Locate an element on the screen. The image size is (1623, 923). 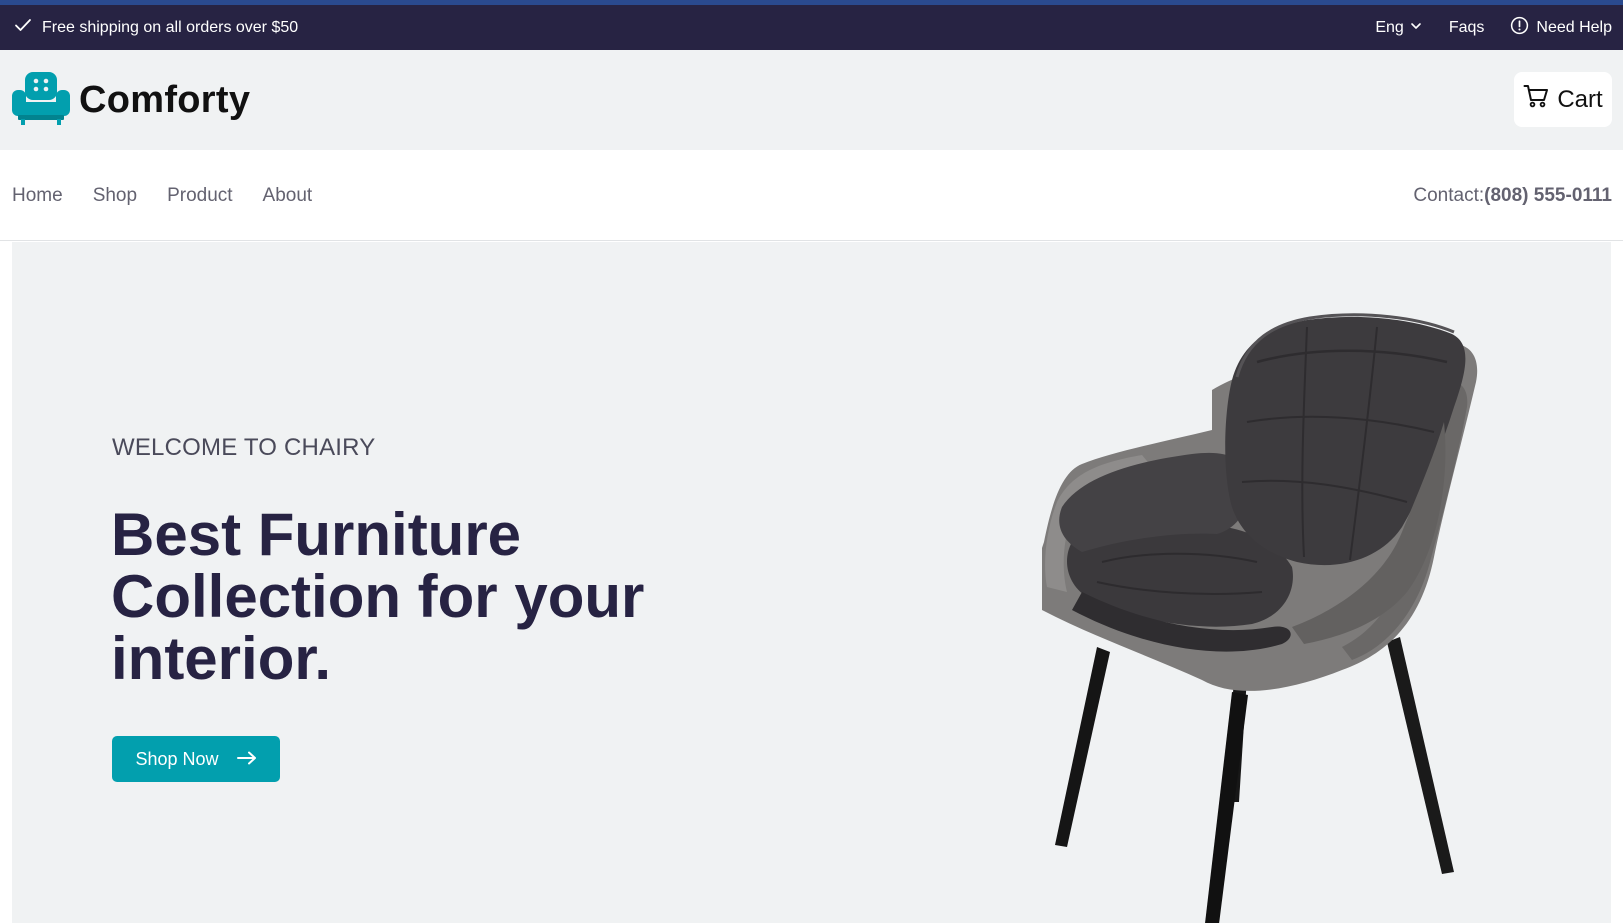
hero-subtitle: WELCOME TO CHAIRY is located at coordinates (244, 447).